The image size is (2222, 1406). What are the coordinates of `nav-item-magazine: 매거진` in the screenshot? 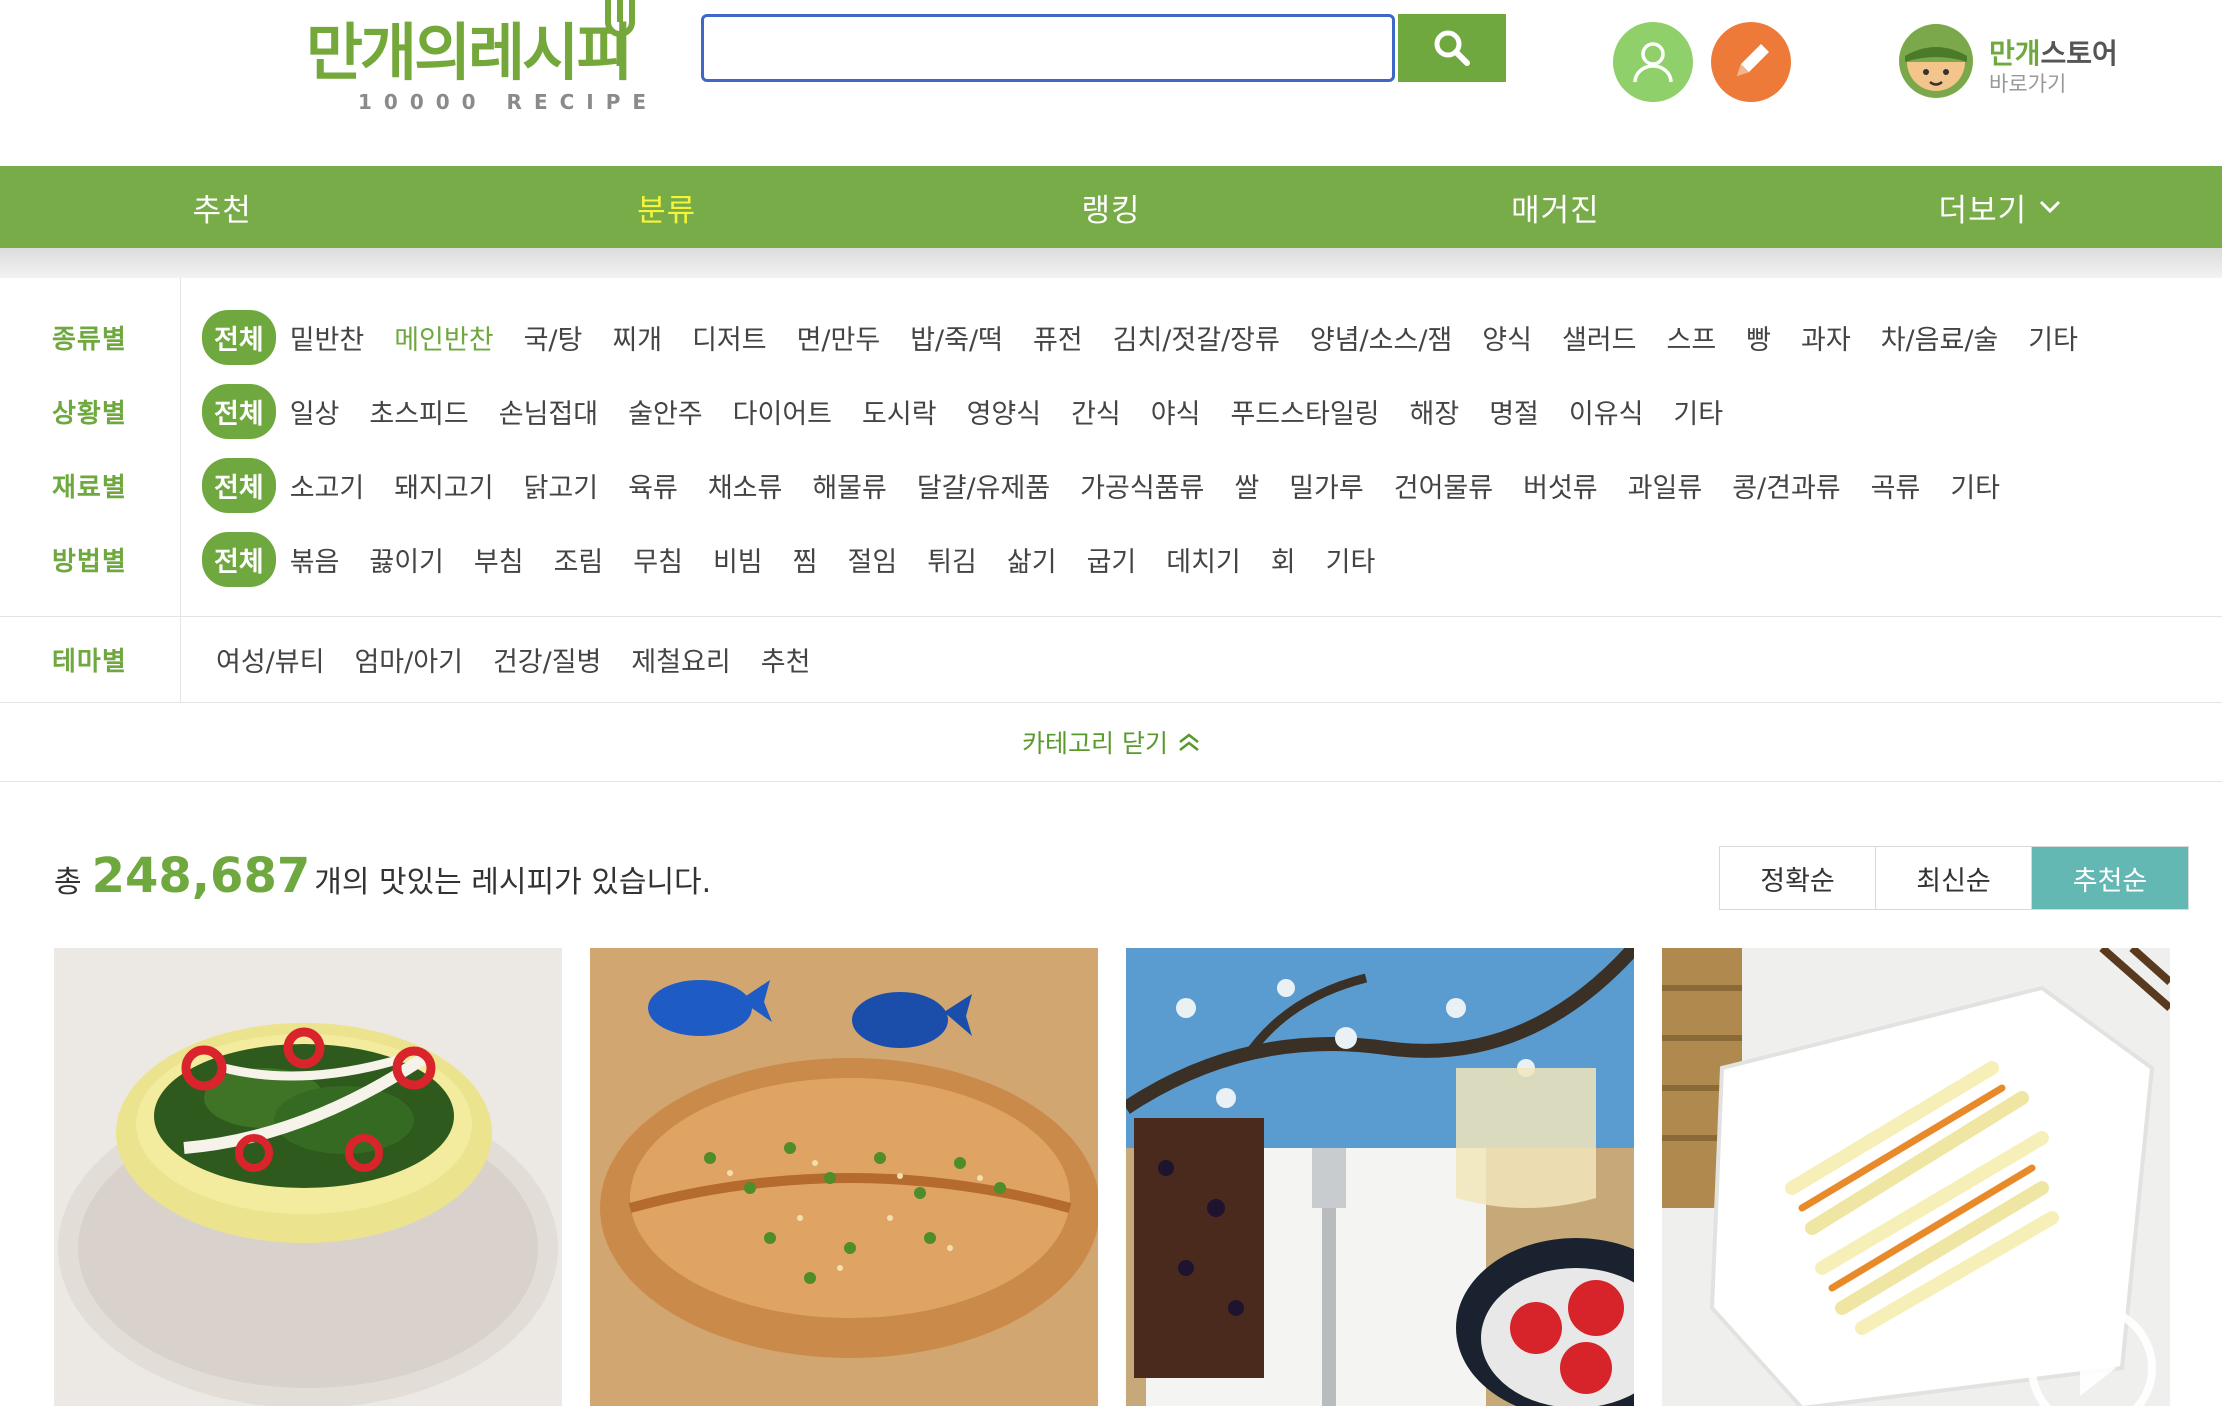 It's located at (1555, 207).